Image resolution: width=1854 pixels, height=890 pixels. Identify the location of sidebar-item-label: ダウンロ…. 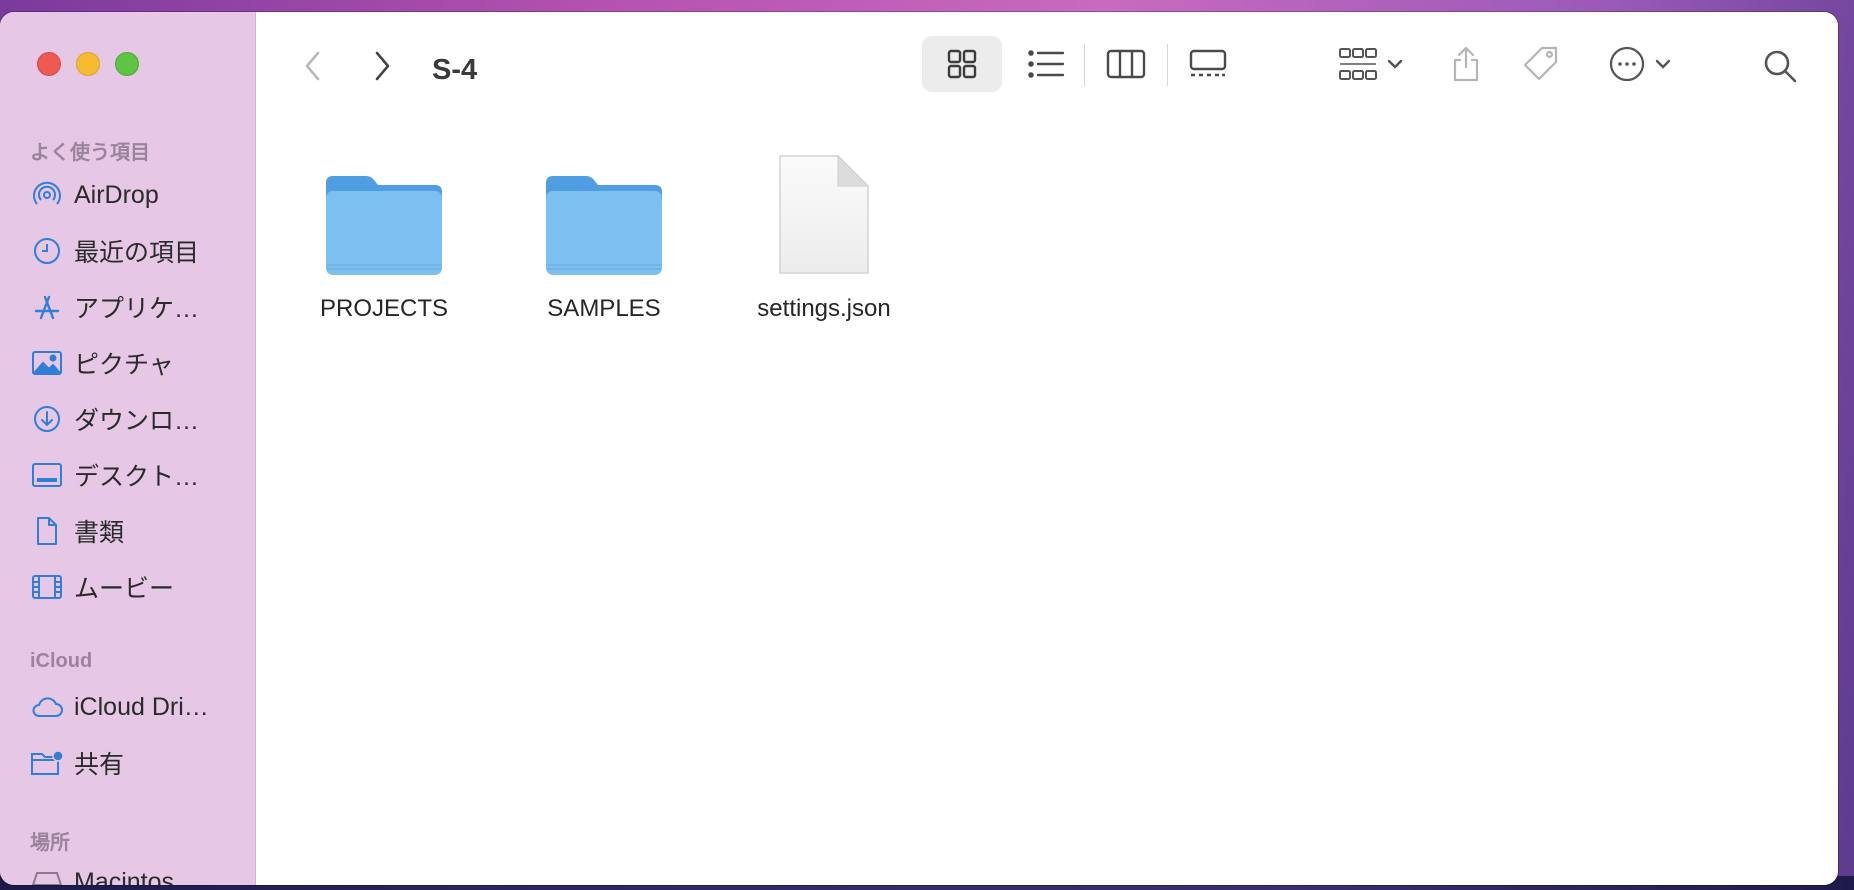
(137, 421).